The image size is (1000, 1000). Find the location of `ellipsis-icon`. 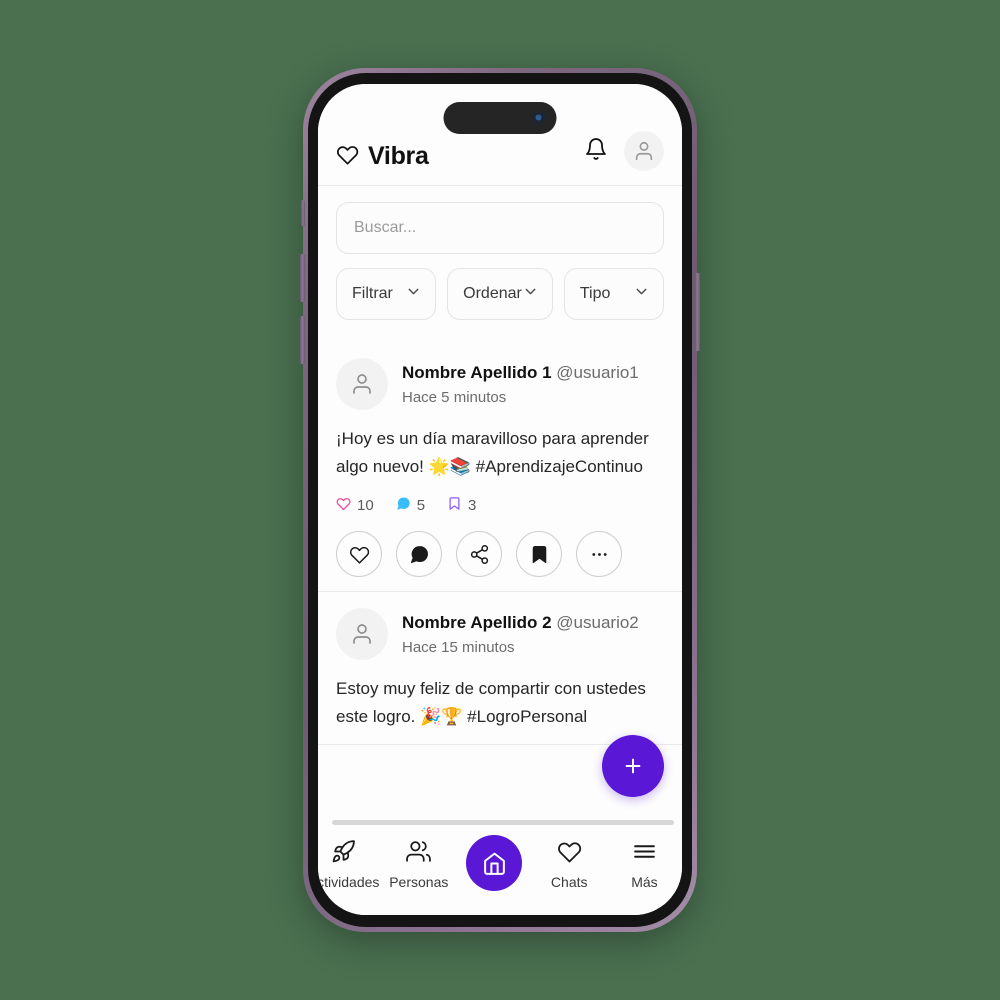

ellipsis-icon is located at coordinates (599, 554).